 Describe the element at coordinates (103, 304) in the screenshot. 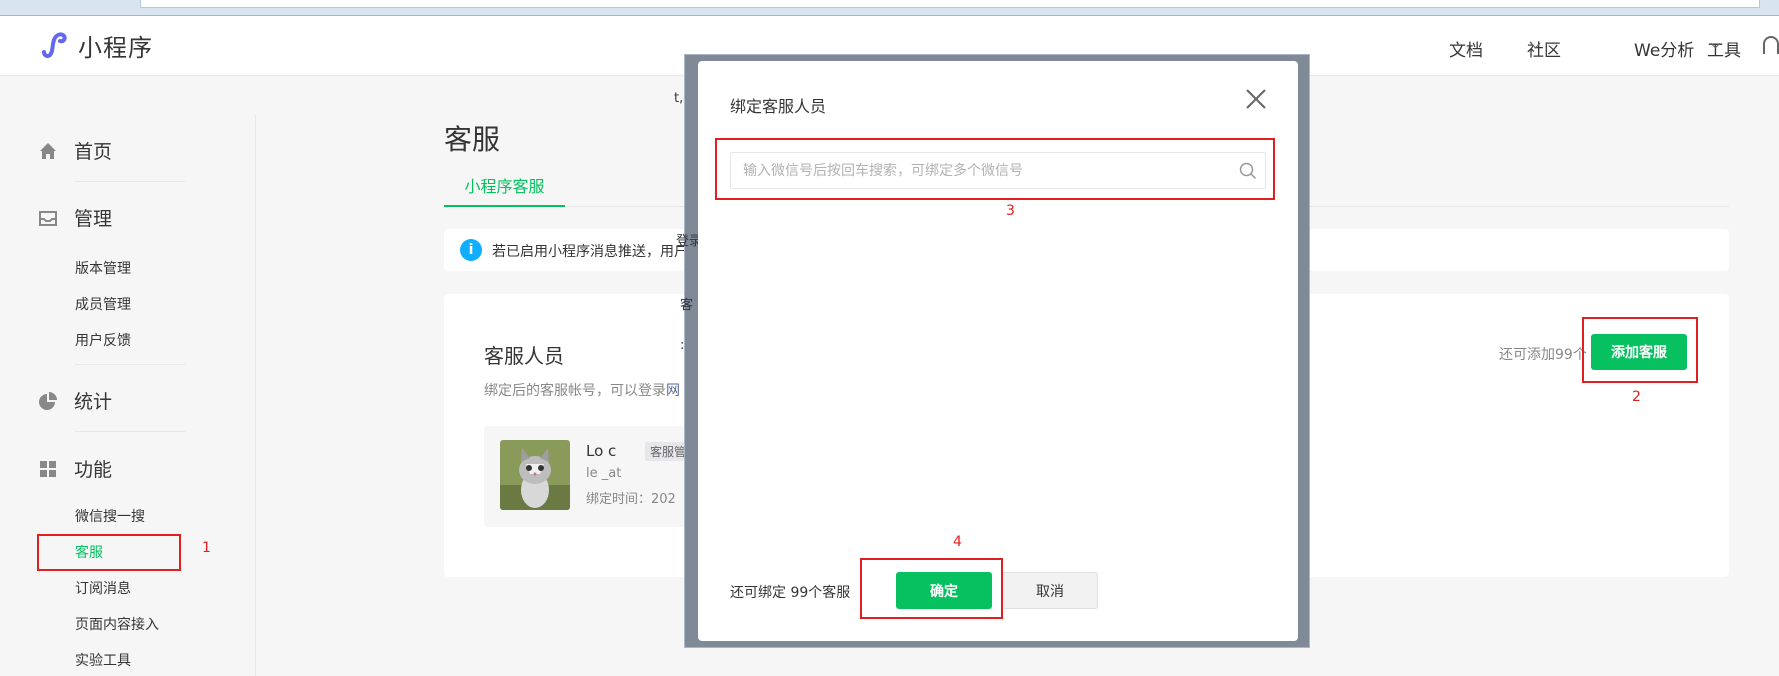

I see `sidebar-item-member-management: 成员管理` at that location.